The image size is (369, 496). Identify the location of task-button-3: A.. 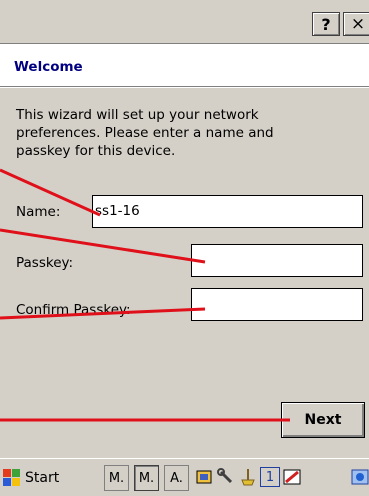
(176, 478).